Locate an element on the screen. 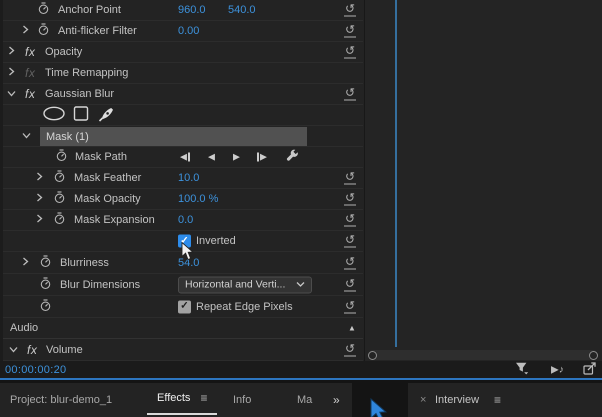  row-mask-opacity: Mask Opacity 100.0 % ↺ is located at coordinates (181, 199).